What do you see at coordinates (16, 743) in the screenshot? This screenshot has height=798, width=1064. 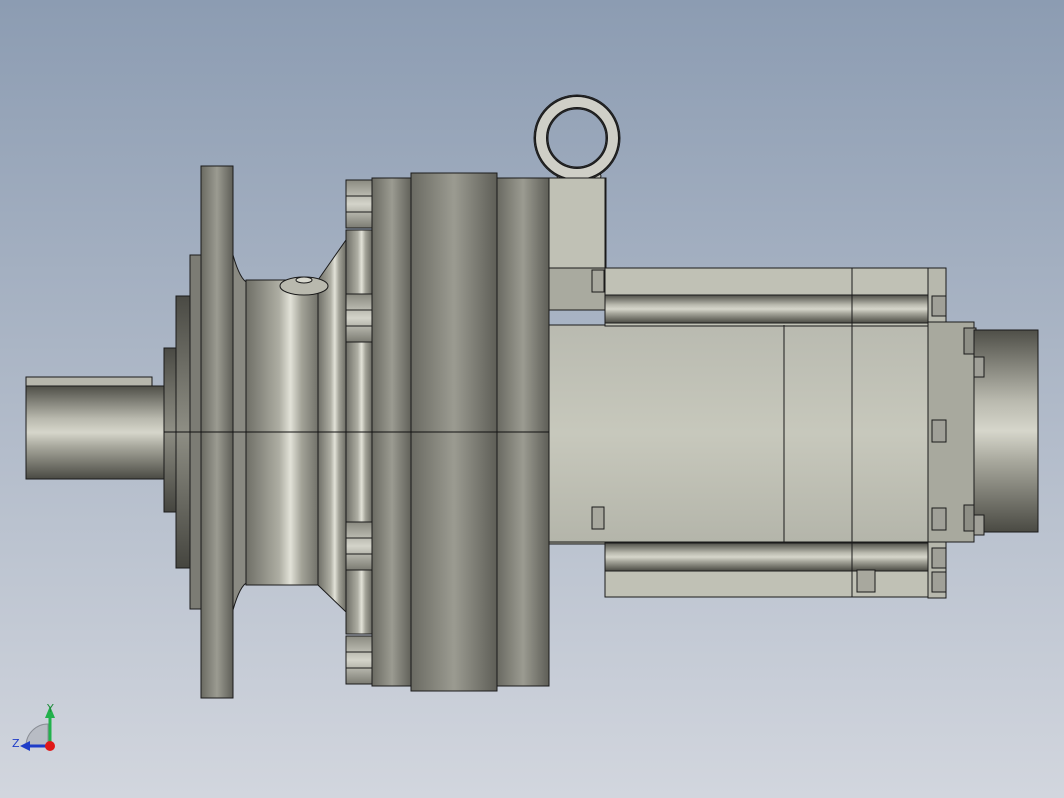 I see `triad-z-label: Z` at bounding box center [16, 743].